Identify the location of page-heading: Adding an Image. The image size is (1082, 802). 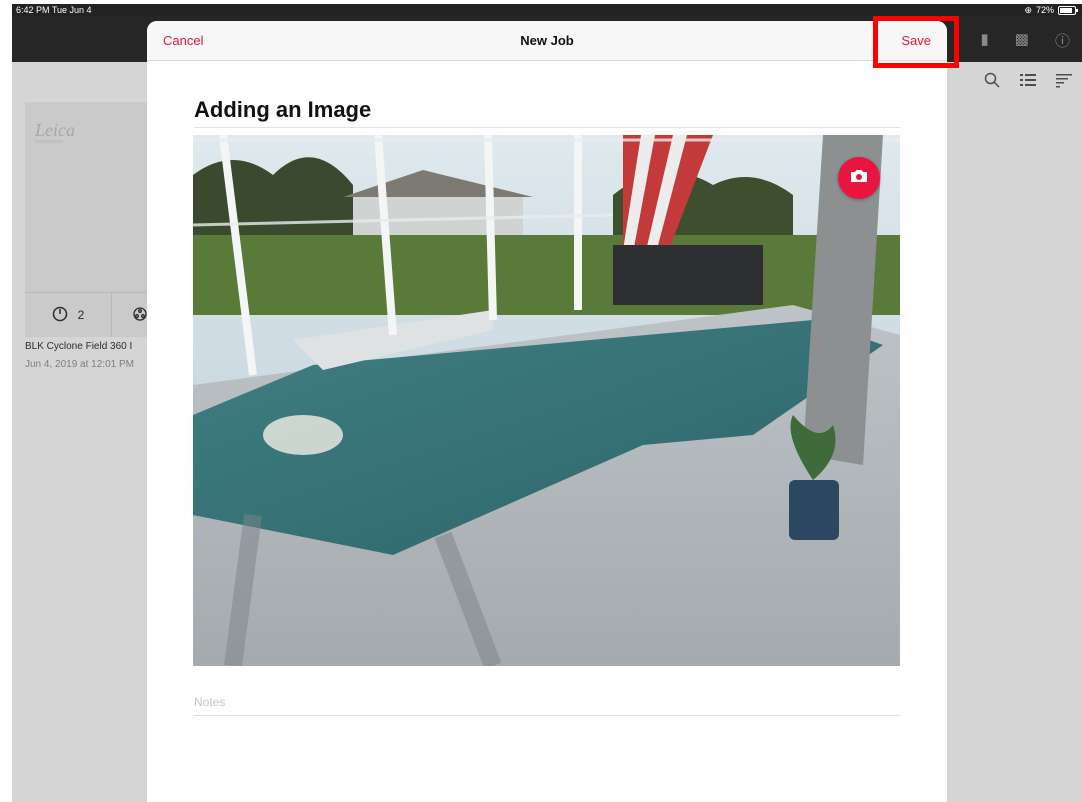
(283, 109).